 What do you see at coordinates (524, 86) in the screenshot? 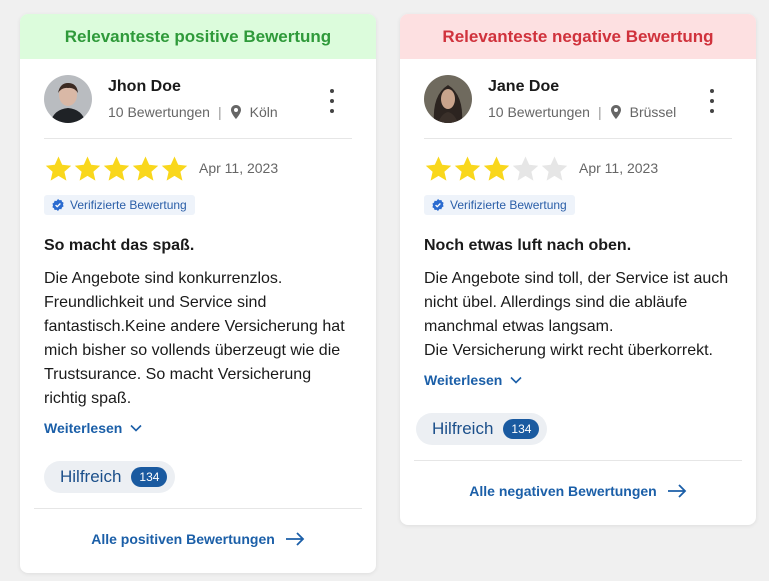
I see `reviewer-name: Jane Doe` at bounding box center [524, 86].